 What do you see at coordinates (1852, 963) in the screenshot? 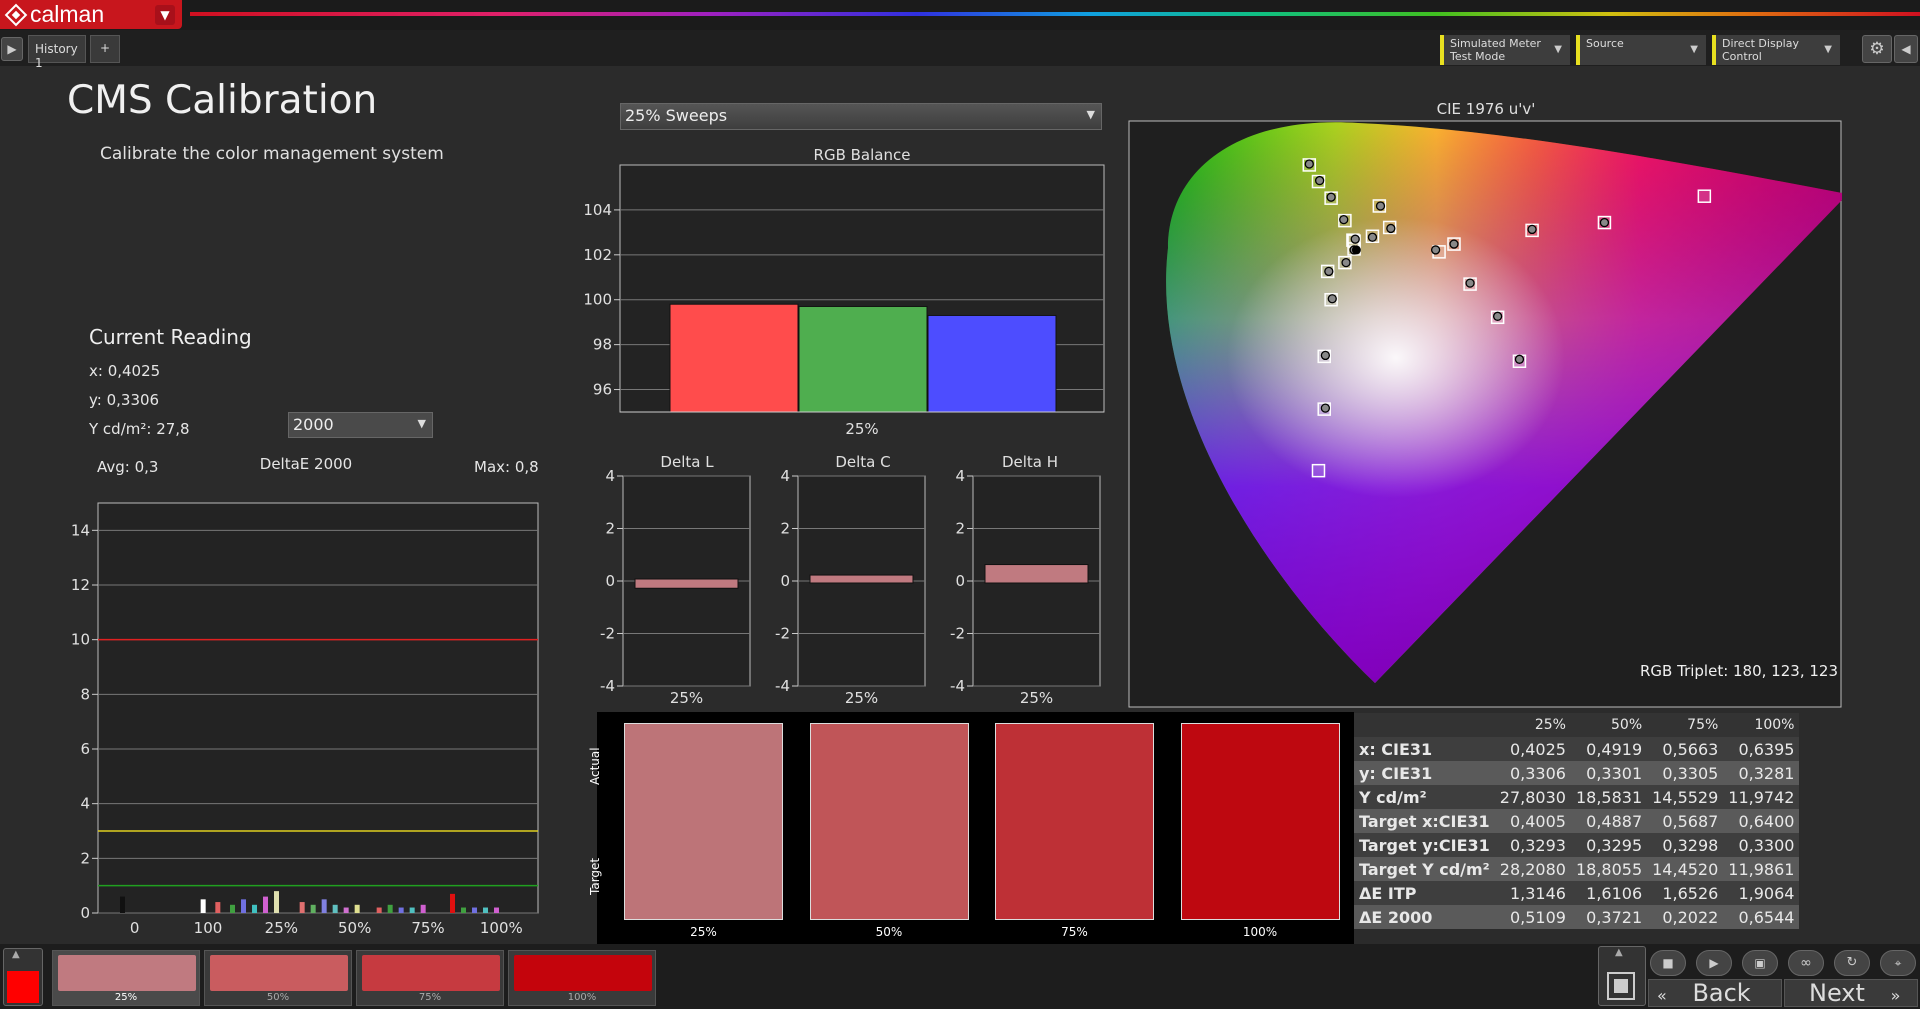
I see `refresh-icon: ↻` at bounding box center [1852, 963].